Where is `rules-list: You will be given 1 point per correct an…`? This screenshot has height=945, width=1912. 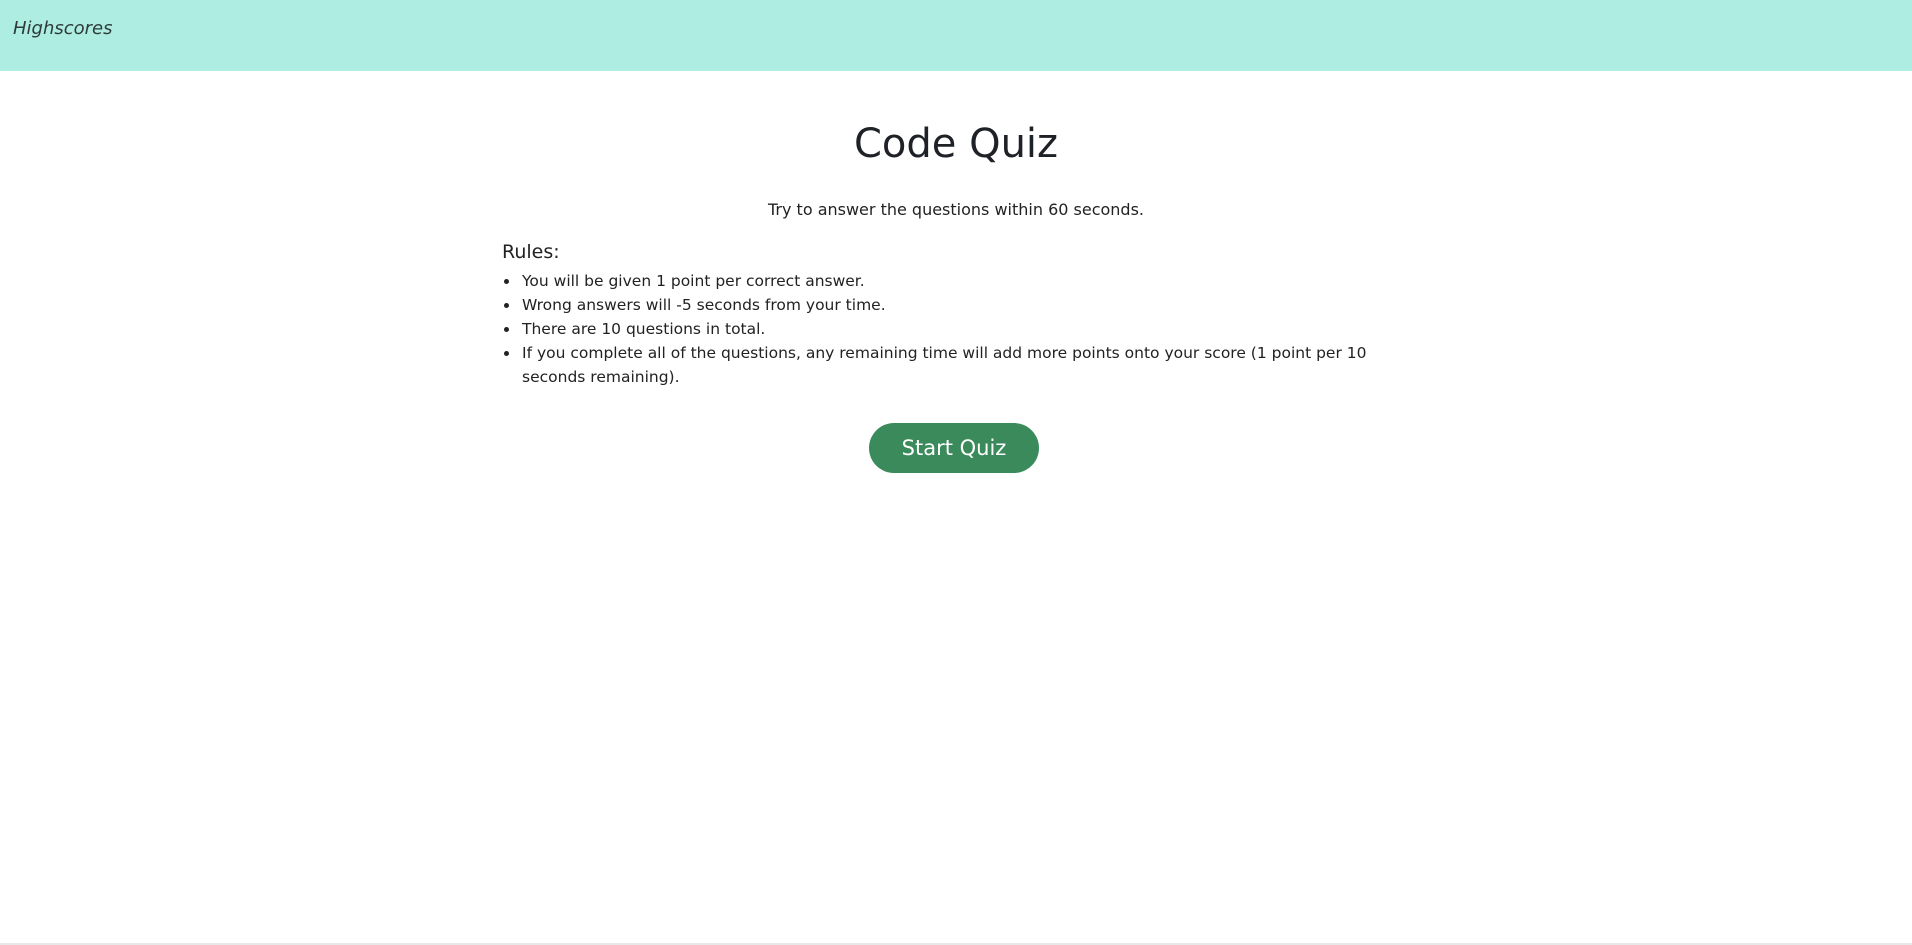 rules-list: You will be given 1 point per correct an… is located at coordinates (942, 329).